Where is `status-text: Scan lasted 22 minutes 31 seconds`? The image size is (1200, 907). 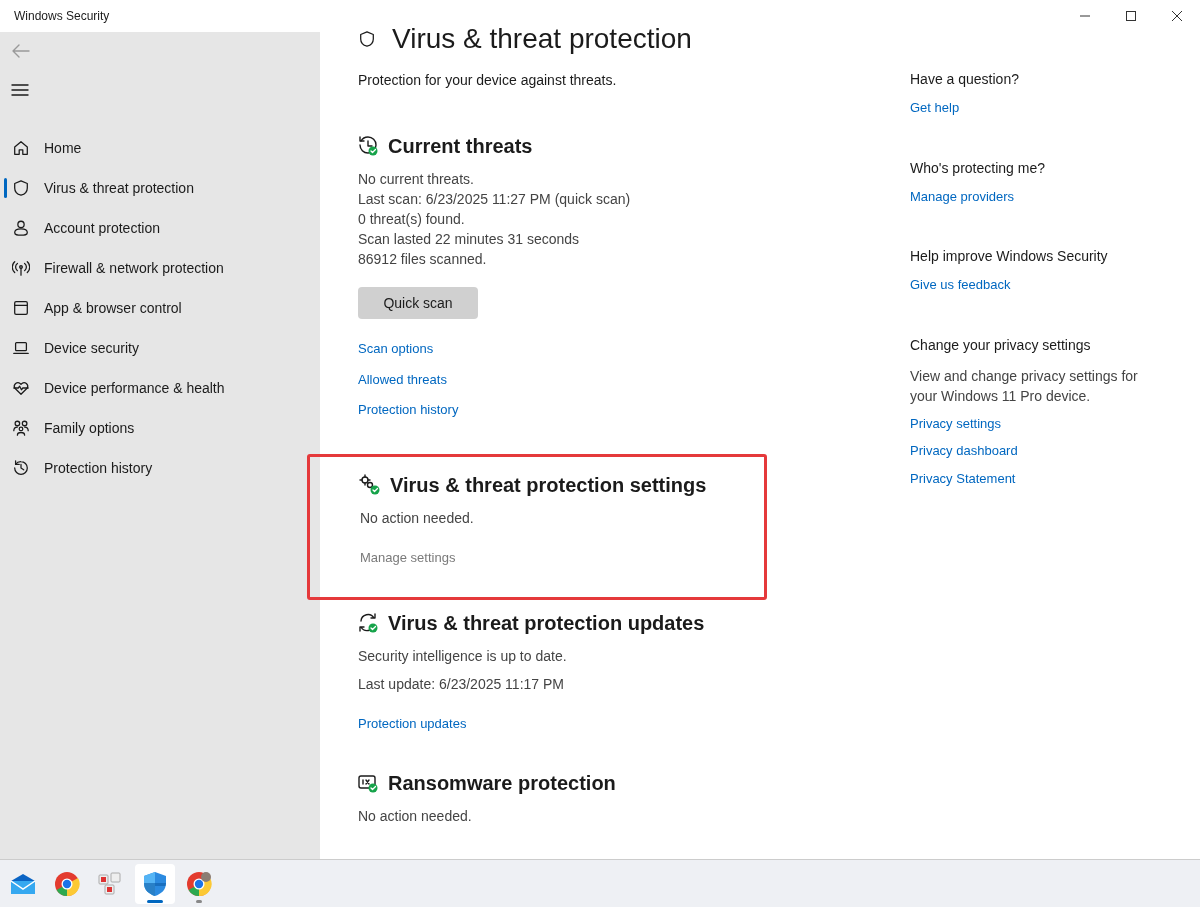
status-text: Scan lasted 22 minutes 31 seconds is located at coordinates (469, 239).